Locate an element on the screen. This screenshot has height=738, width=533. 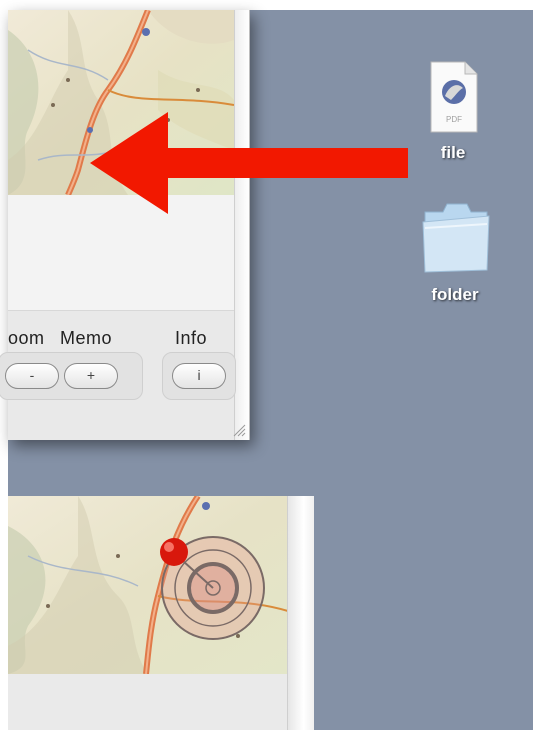
desktop-icon-file: PDF file is located at coordinates (453, 111).